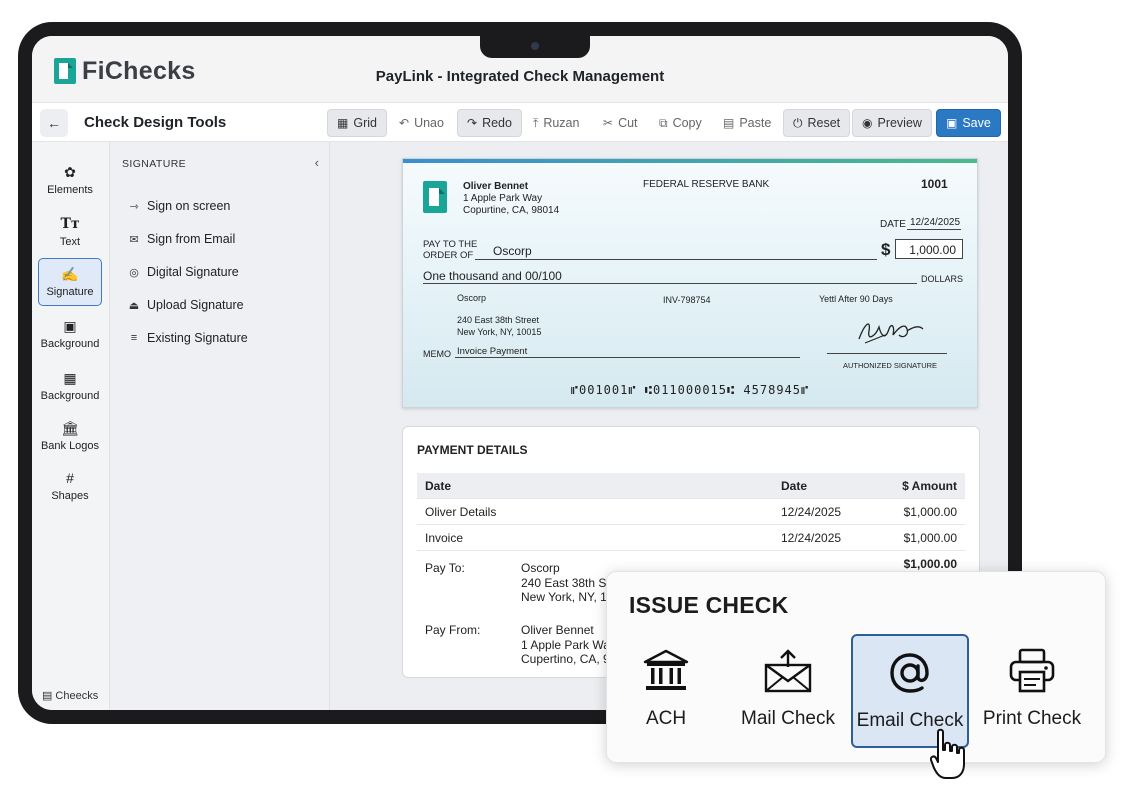 The height and width of the screenshot is (806, 1138). What do you see at coordinates (134, 272) in the screenshot?
I see `target-icon: ◎` at bounding box center [134, 272].